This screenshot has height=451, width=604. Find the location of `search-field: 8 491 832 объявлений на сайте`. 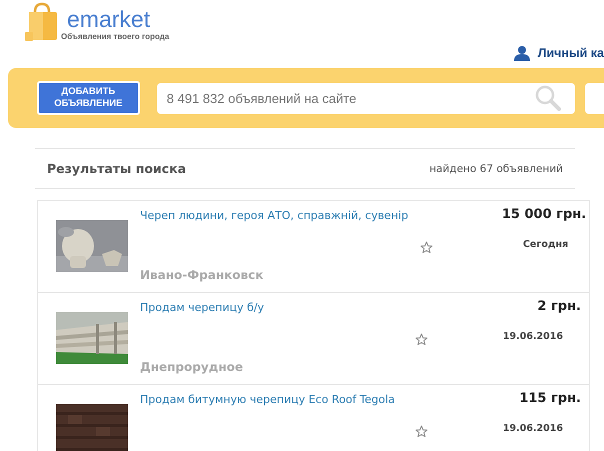

search-field: 8 491 832 объявлений на сайте is located at coordinates (365, 98).